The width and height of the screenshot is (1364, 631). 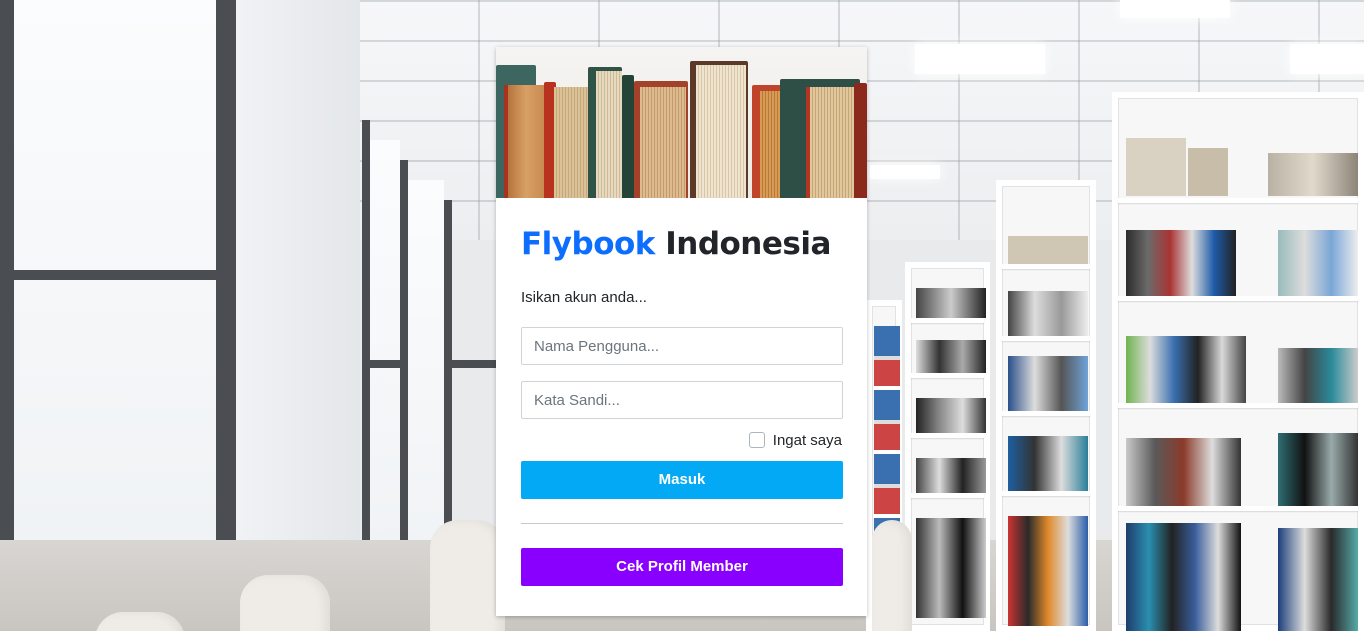 What do you see at coordinates (682, 400) in the screenshot?
I see `password-input` at bounding box center [682, 400].